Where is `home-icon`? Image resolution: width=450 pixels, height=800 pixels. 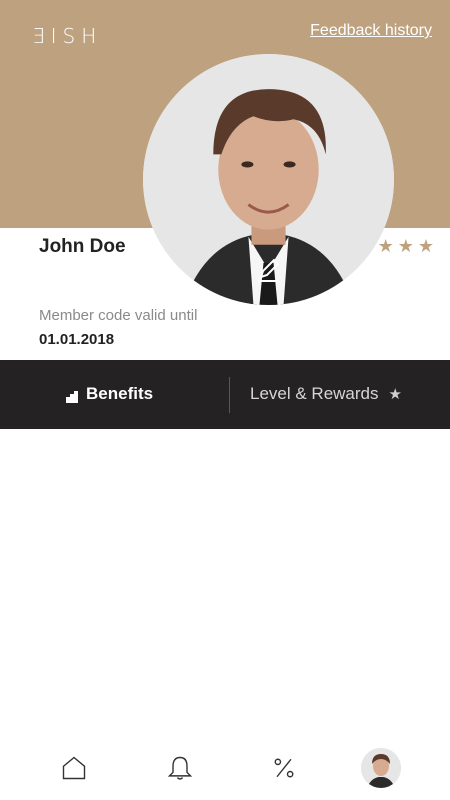
home-icon is located at coordinates (74, 768).